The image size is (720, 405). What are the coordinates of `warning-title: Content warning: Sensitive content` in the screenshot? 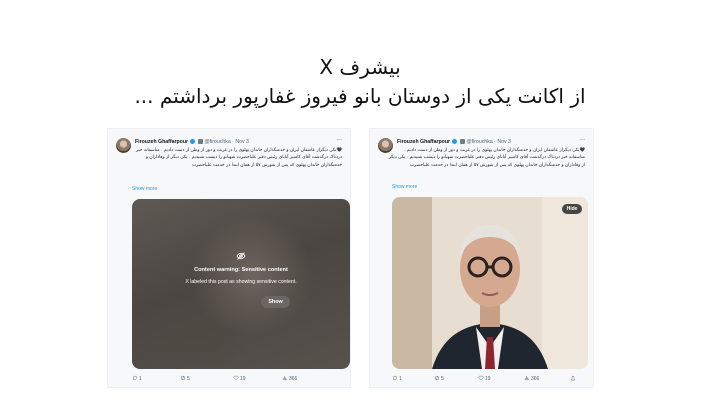 It's located at (241, 270).